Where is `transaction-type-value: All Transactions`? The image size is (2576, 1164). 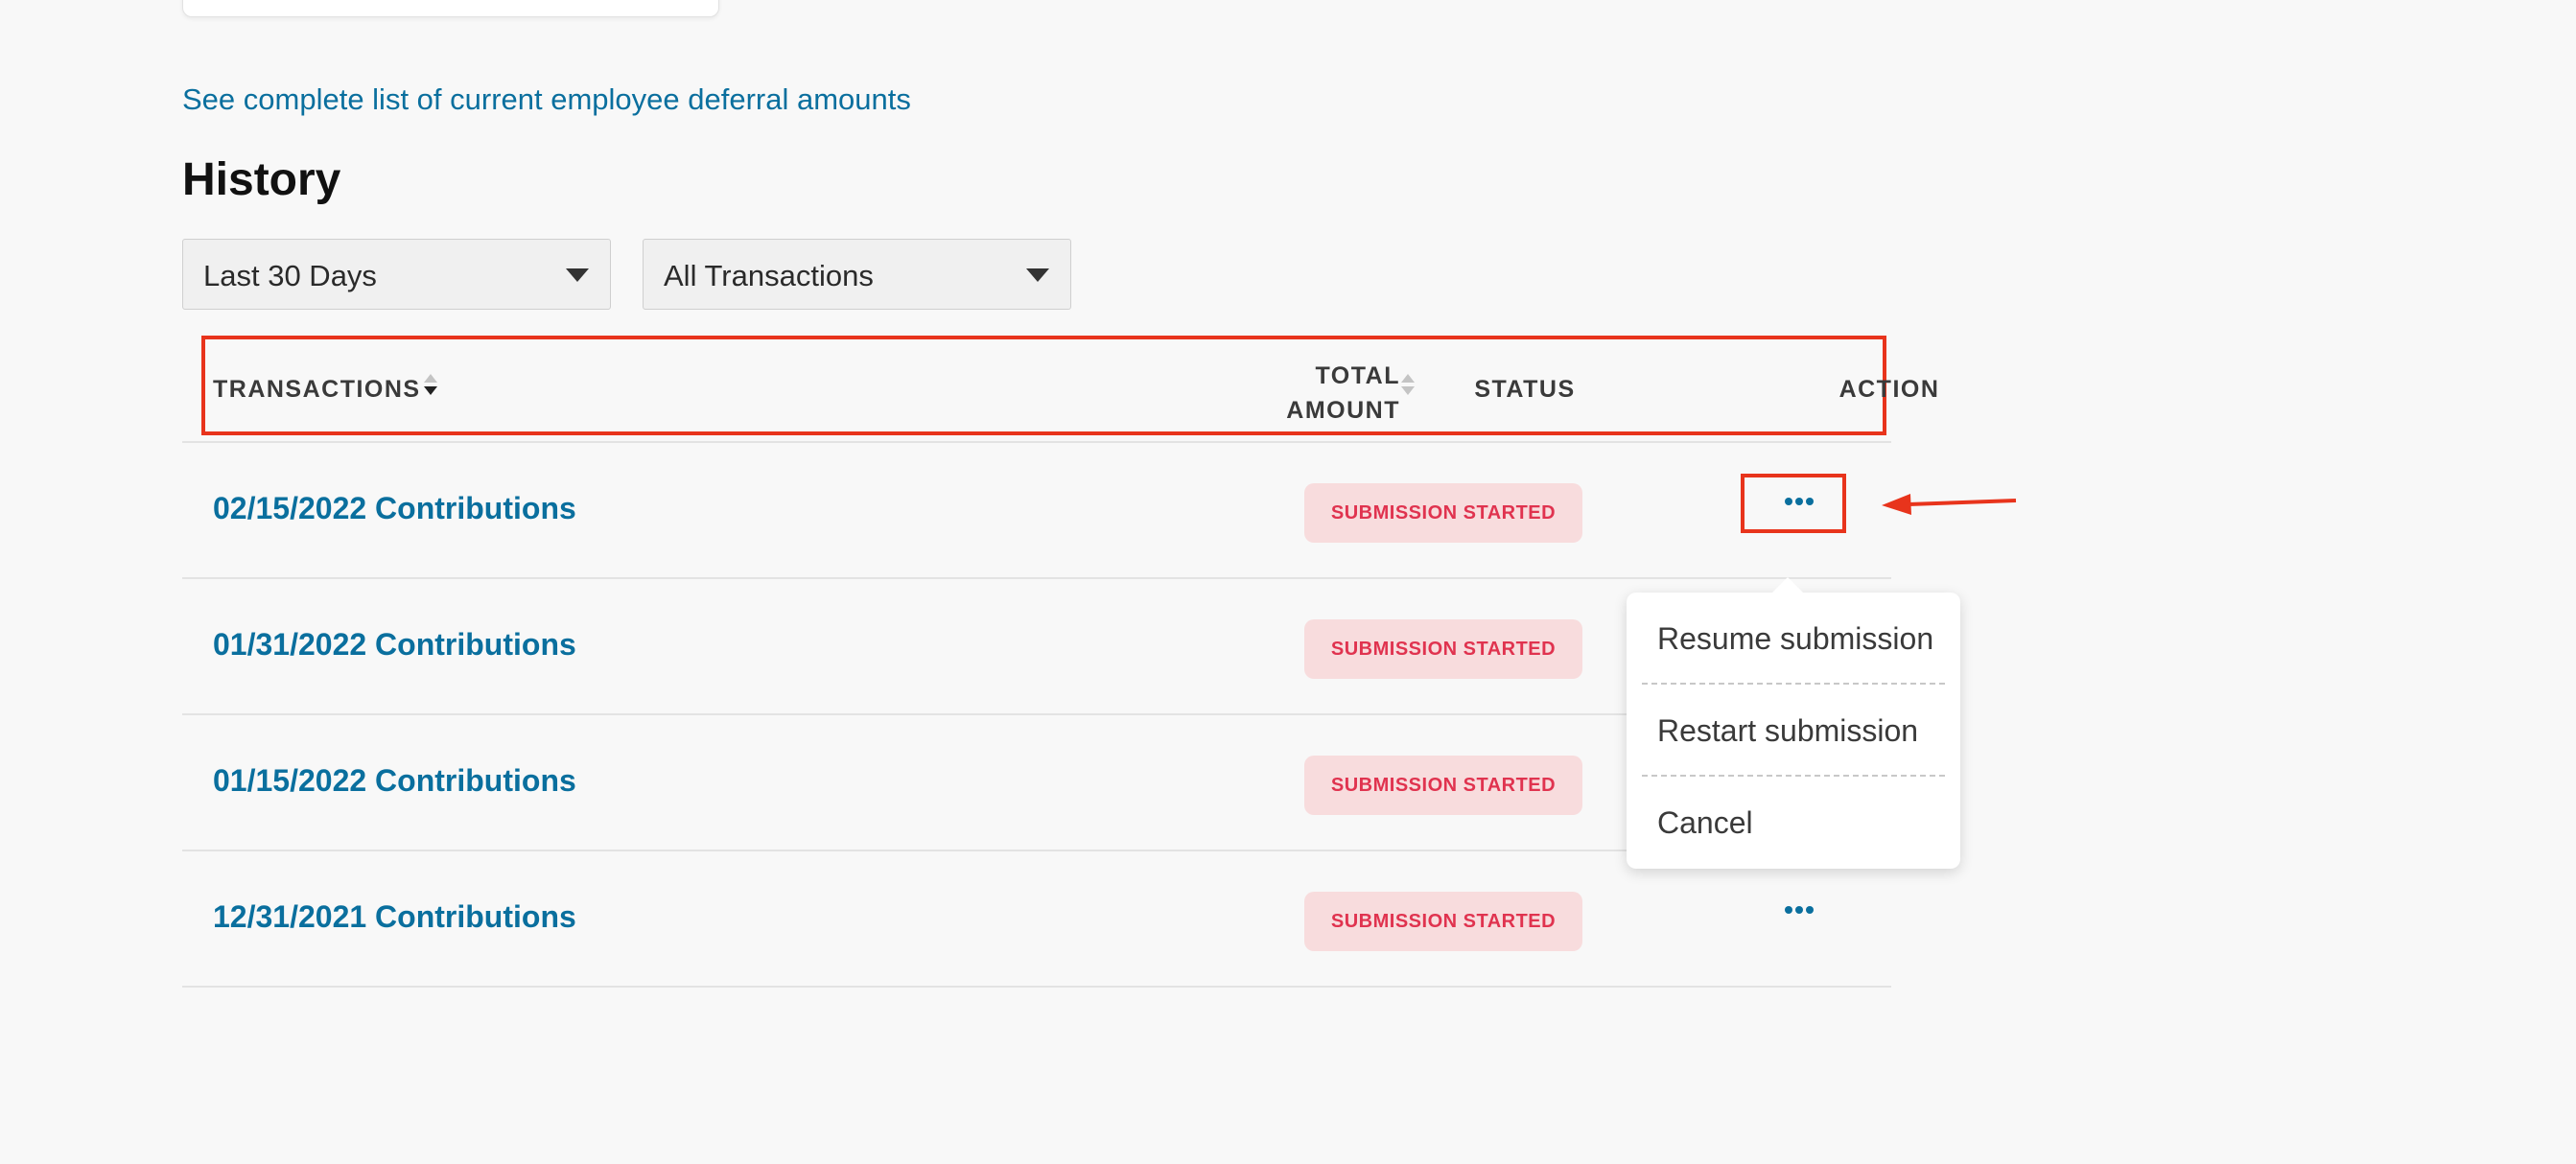 transaction-type-value: All Transactions is located at coordinates (769, 275).